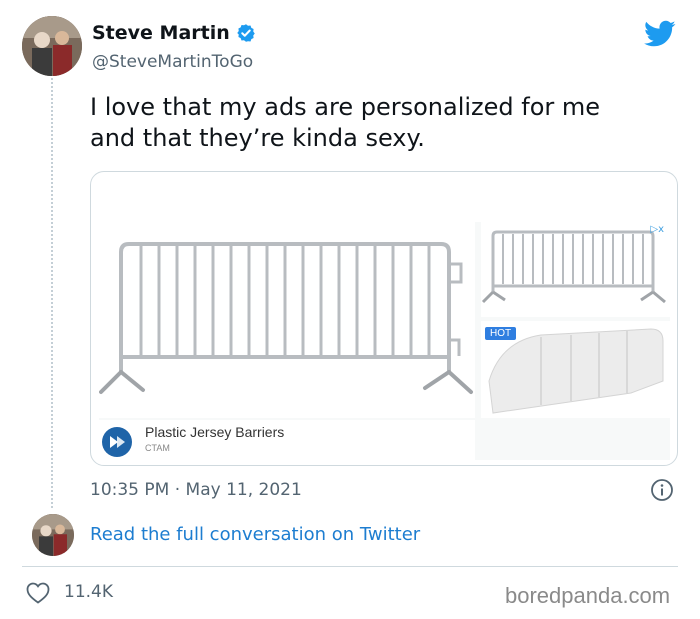  I want to click on jersey-barrier-image: HOT, so click(575, 369).